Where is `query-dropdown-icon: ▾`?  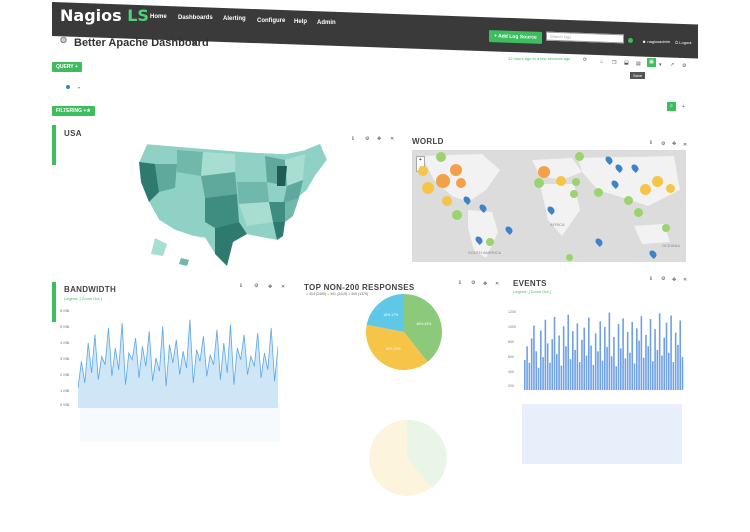
query-dropdown-icon: ▾ is located at coordinates (79, 87).